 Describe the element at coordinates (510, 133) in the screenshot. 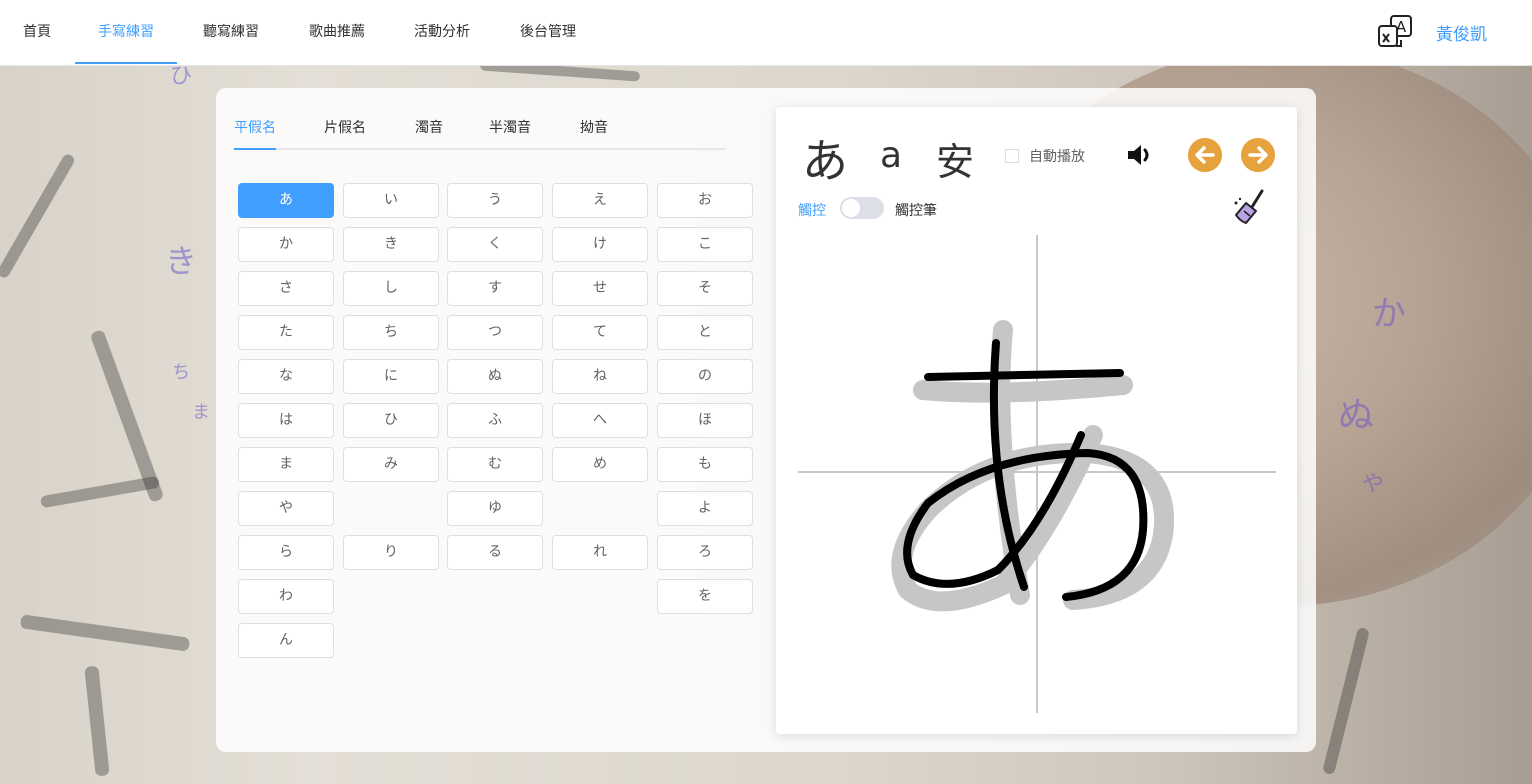

I see `tab-handakuon: 半濁音` at that location.